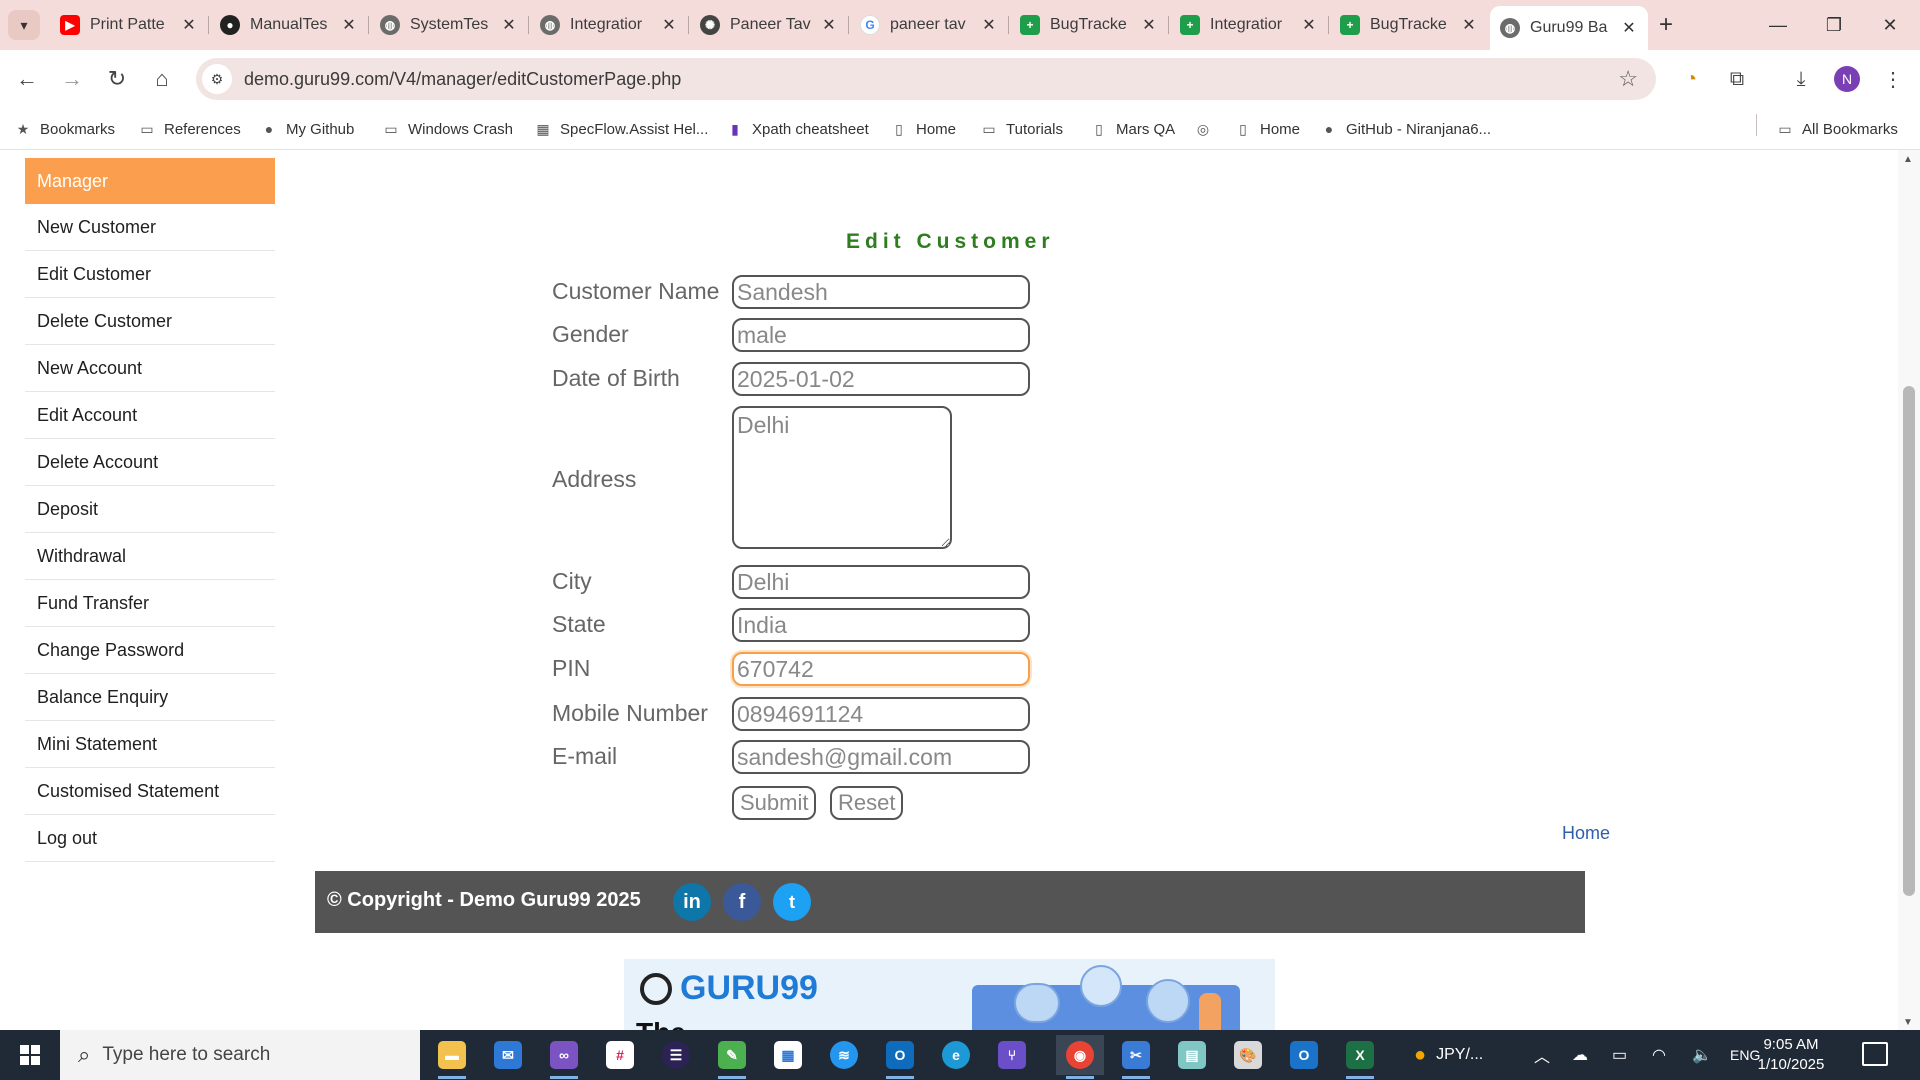 Image resolution: width=1920 pixels, height=1080 pixels. I want to click on reload-icon: ↻, so click(117, 79).